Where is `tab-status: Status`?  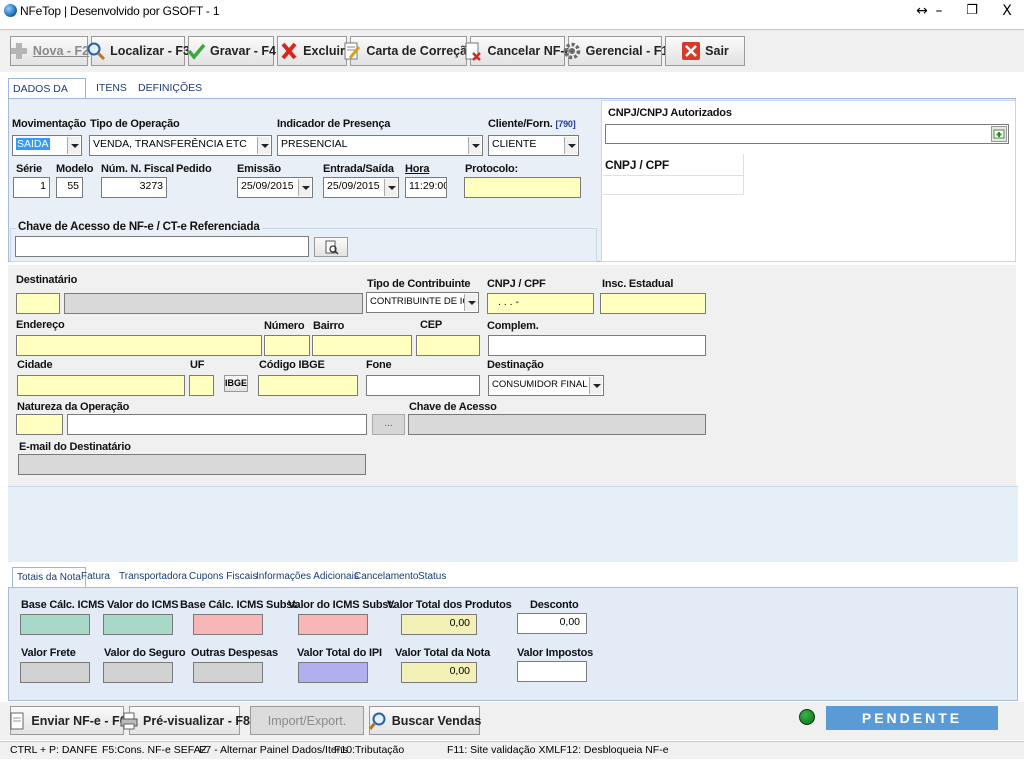 tab-status: Status is located at coordinates (432, 577).